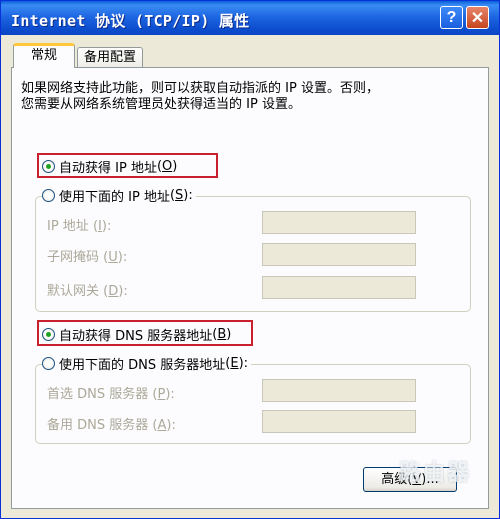 This screenshot has width=500, height=519. What do you see at coordinates (111, 425) in the screenshot?
I see `alternate-dns-label: 备用 DNS 服务器 (A):` at bounding box center [111, 425].